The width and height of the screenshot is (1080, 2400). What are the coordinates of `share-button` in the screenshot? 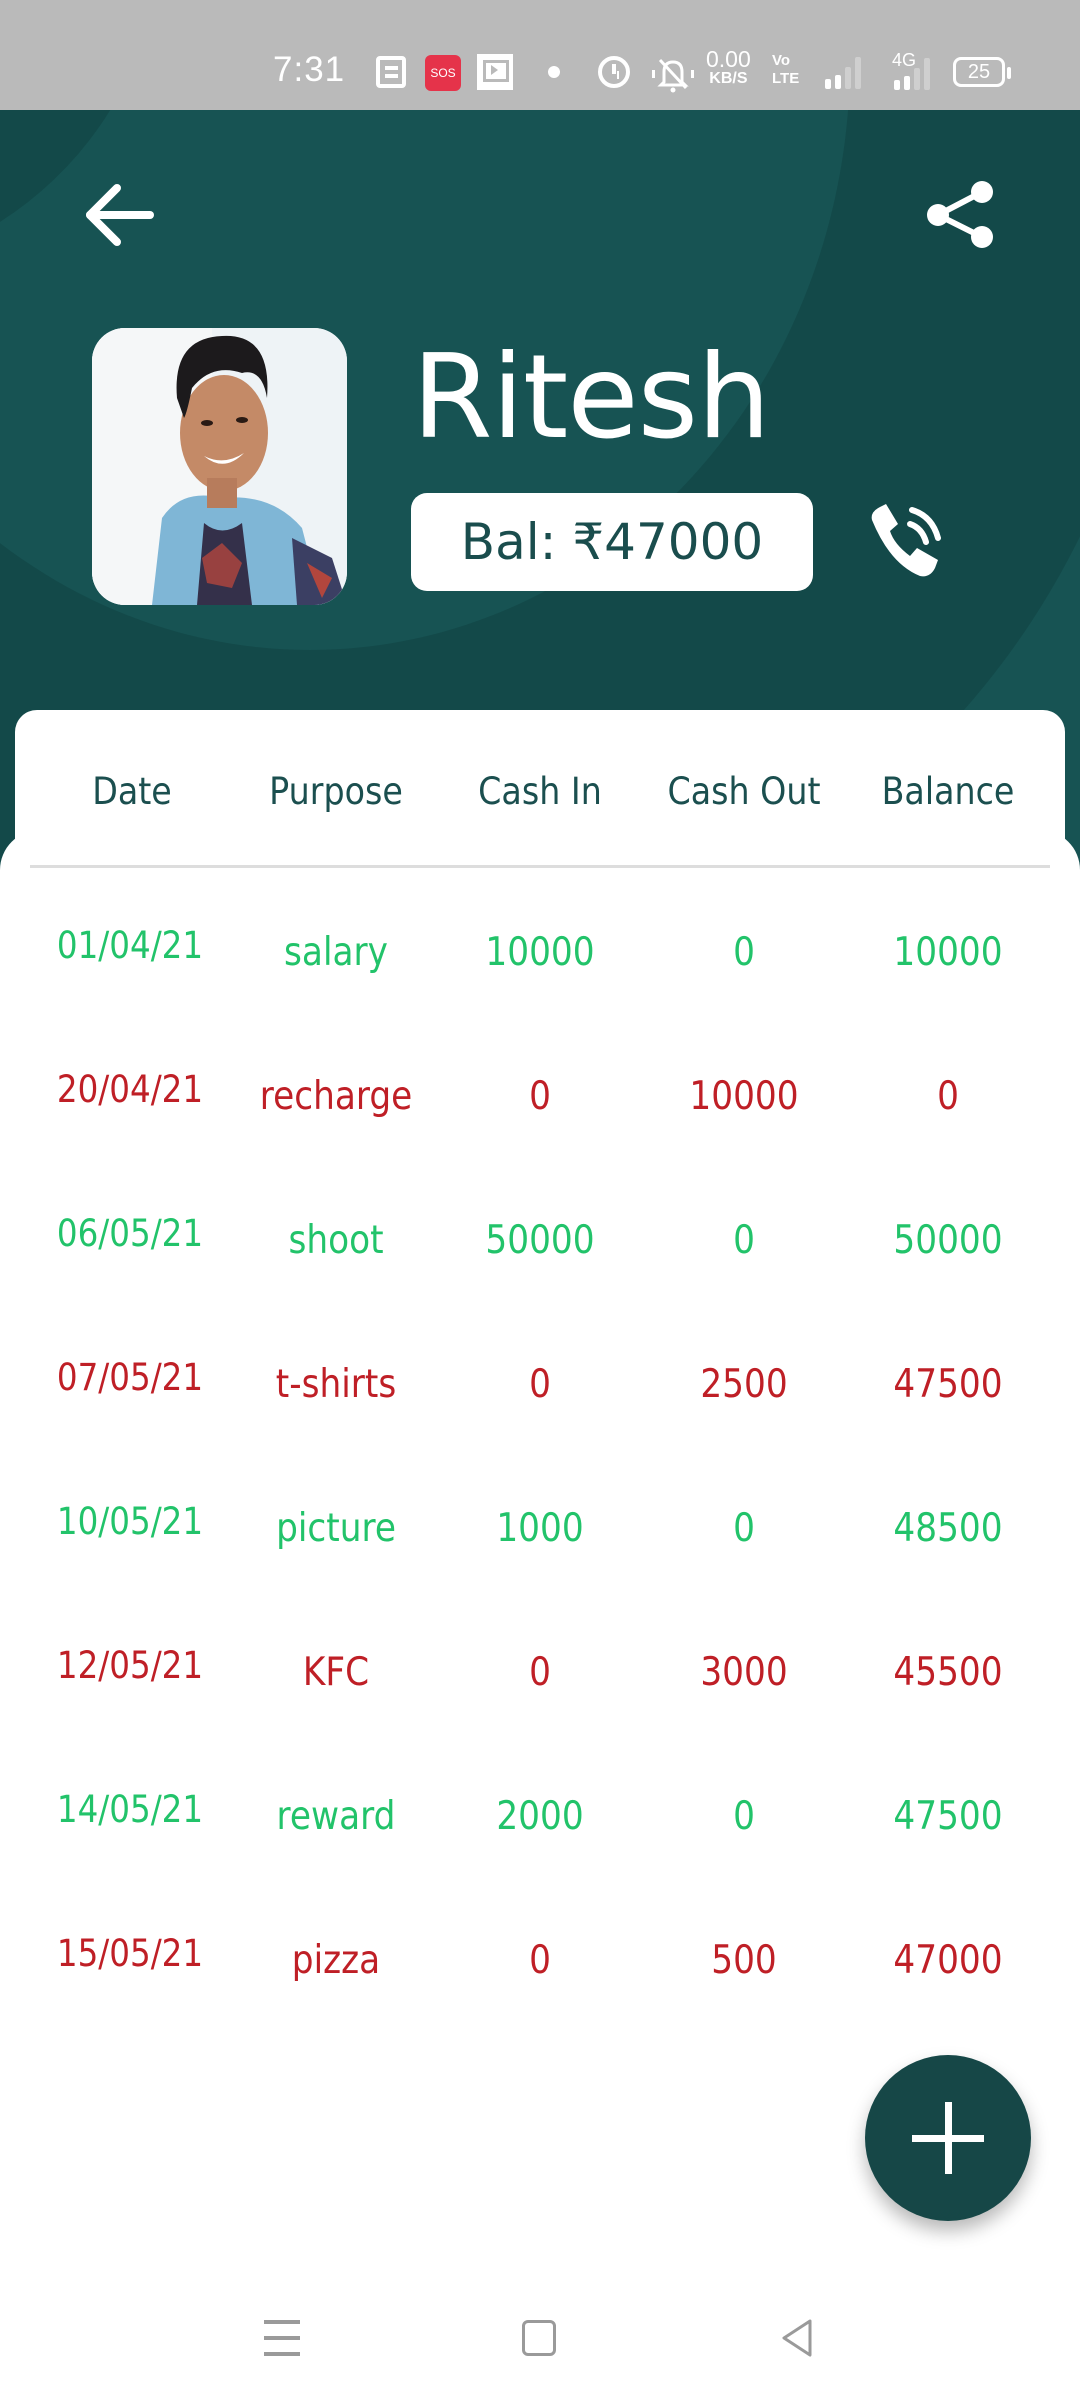 It's located at (960, 215).